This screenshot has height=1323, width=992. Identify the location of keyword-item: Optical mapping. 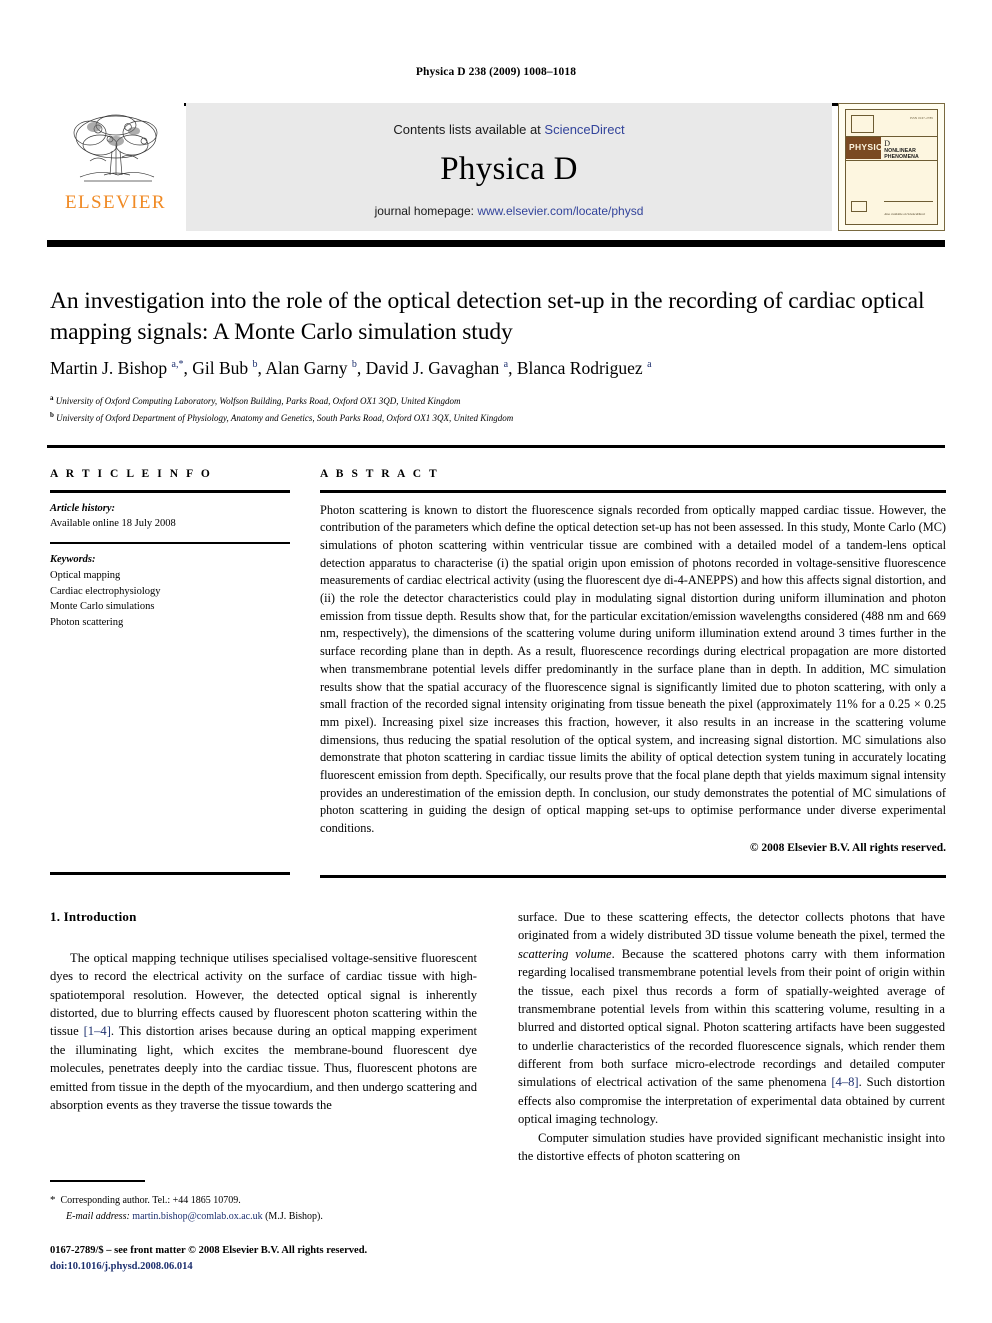
(85, 575).